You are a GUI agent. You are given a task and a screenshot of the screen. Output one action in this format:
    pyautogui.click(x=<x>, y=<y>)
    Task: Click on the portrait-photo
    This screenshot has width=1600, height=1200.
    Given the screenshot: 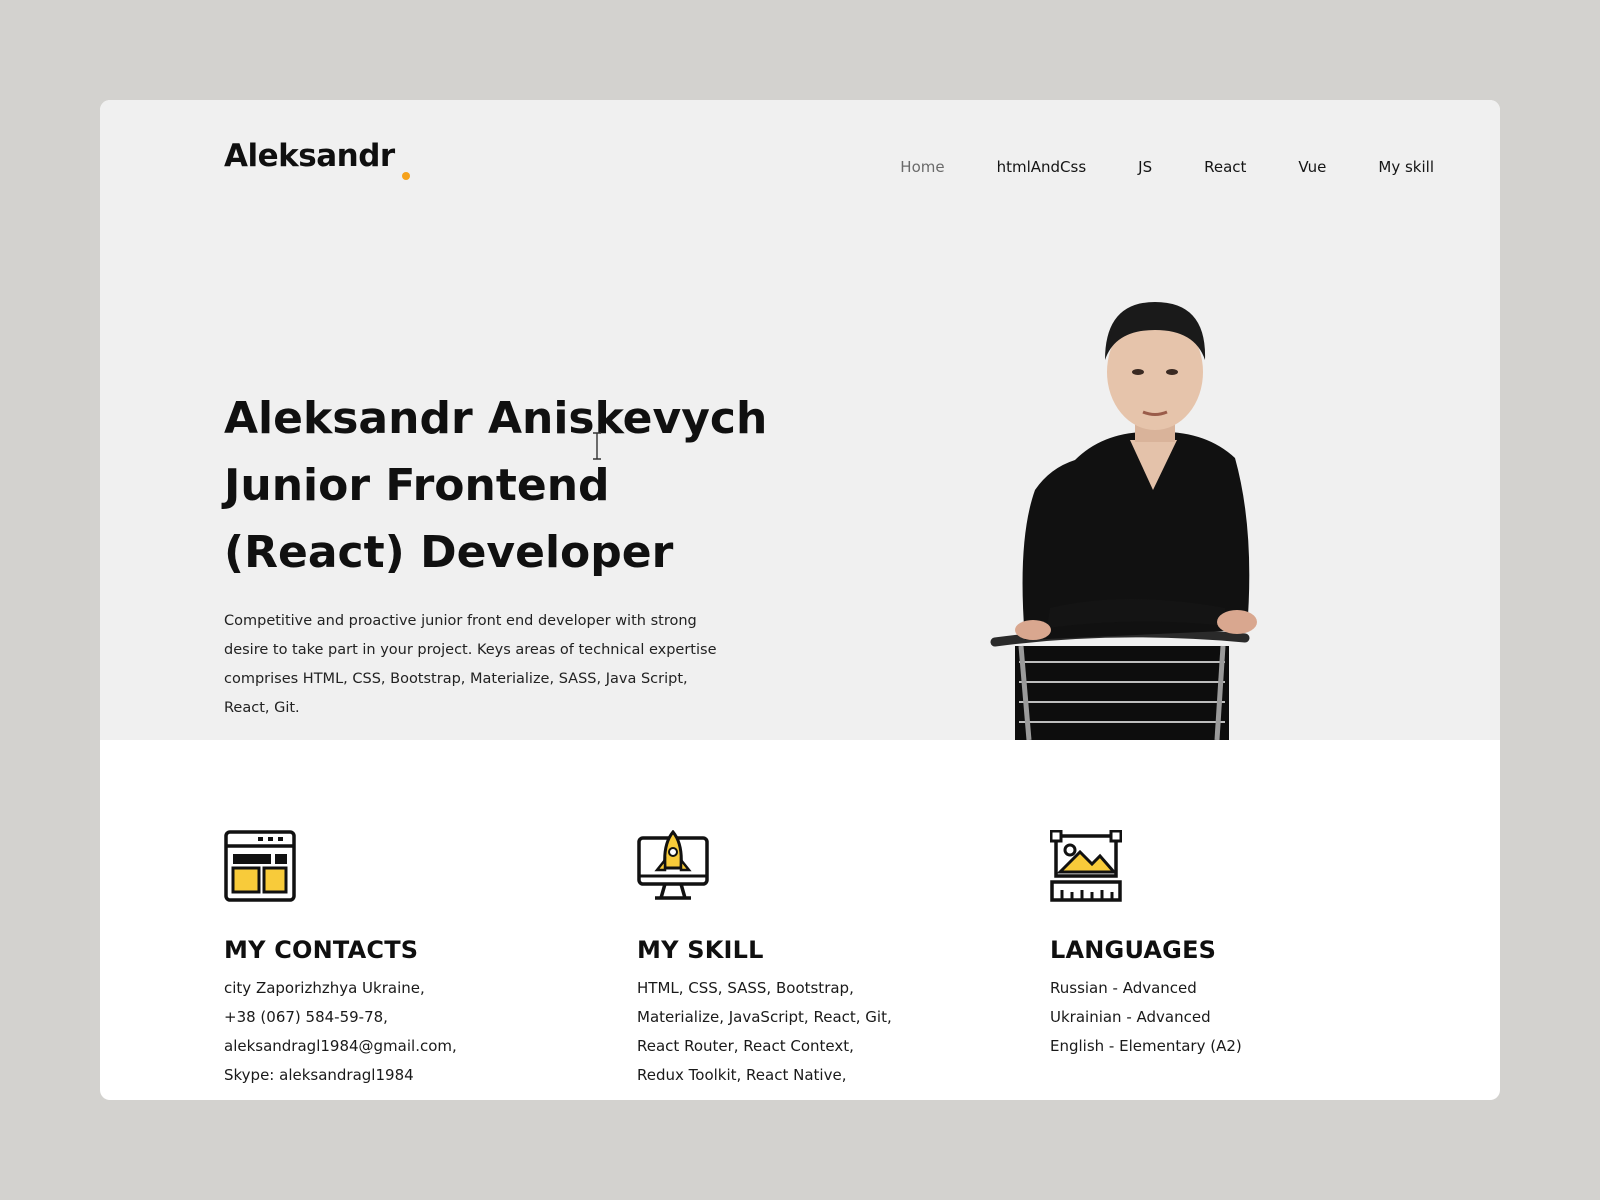 What is the action you would take?
    pyautogui.click(x=1123, y=521)
    